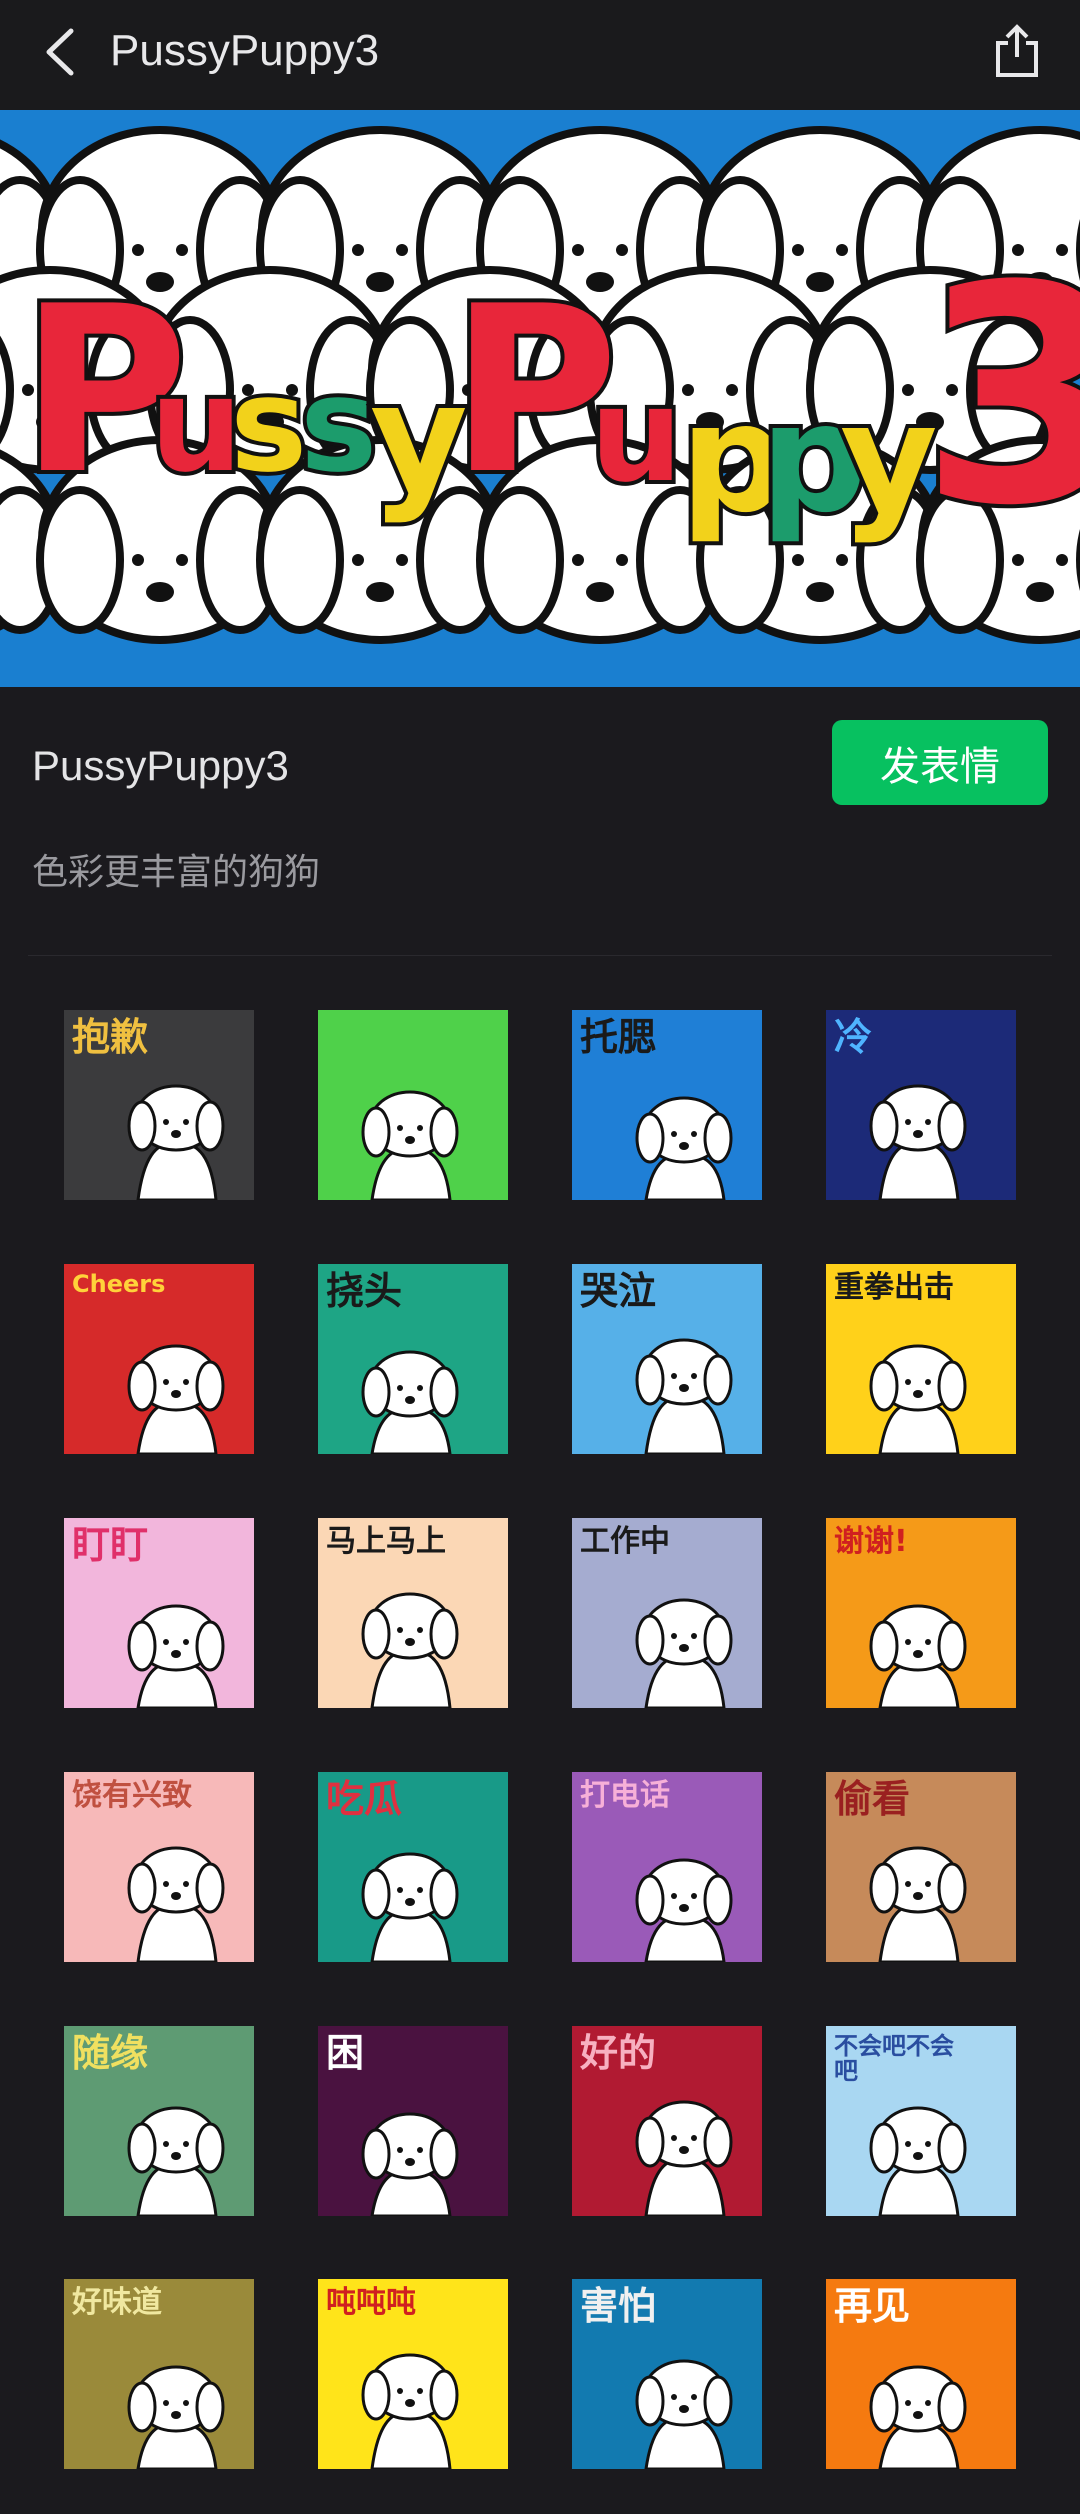 This screenshot has height=2514, width=1080. Describe the element at coordinates (872, 1799) in the screenshot. I see `sticker-caption: 偷看` at that location.